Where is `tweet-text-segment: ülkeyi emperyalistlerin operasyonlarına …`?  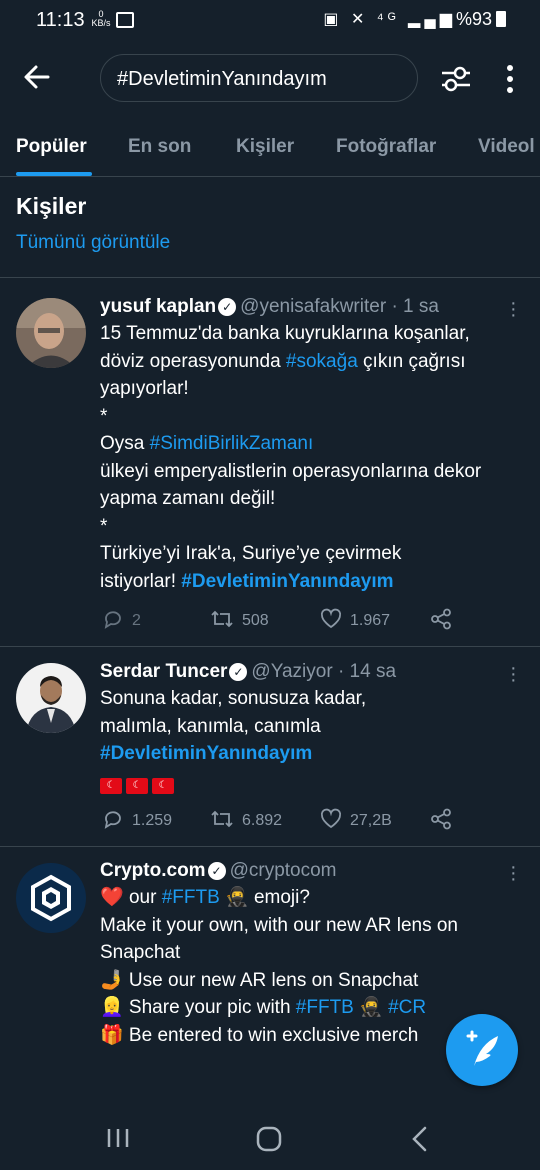 tweet-text-segment: ülkeyi emperyalistlerin operasyonlarına … is located at coordinates (291, 471).